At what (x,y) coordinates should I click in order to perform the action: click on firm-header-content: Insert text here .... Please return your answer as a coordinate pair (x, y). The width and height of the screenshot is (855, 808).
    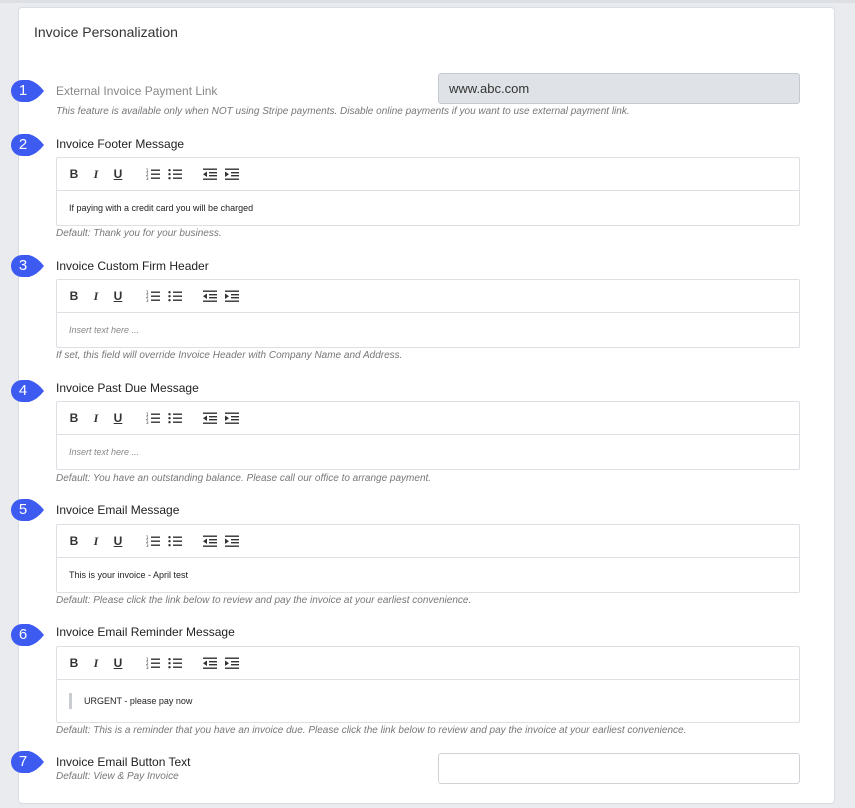
    Looking at the image, I should click on (428, 330).